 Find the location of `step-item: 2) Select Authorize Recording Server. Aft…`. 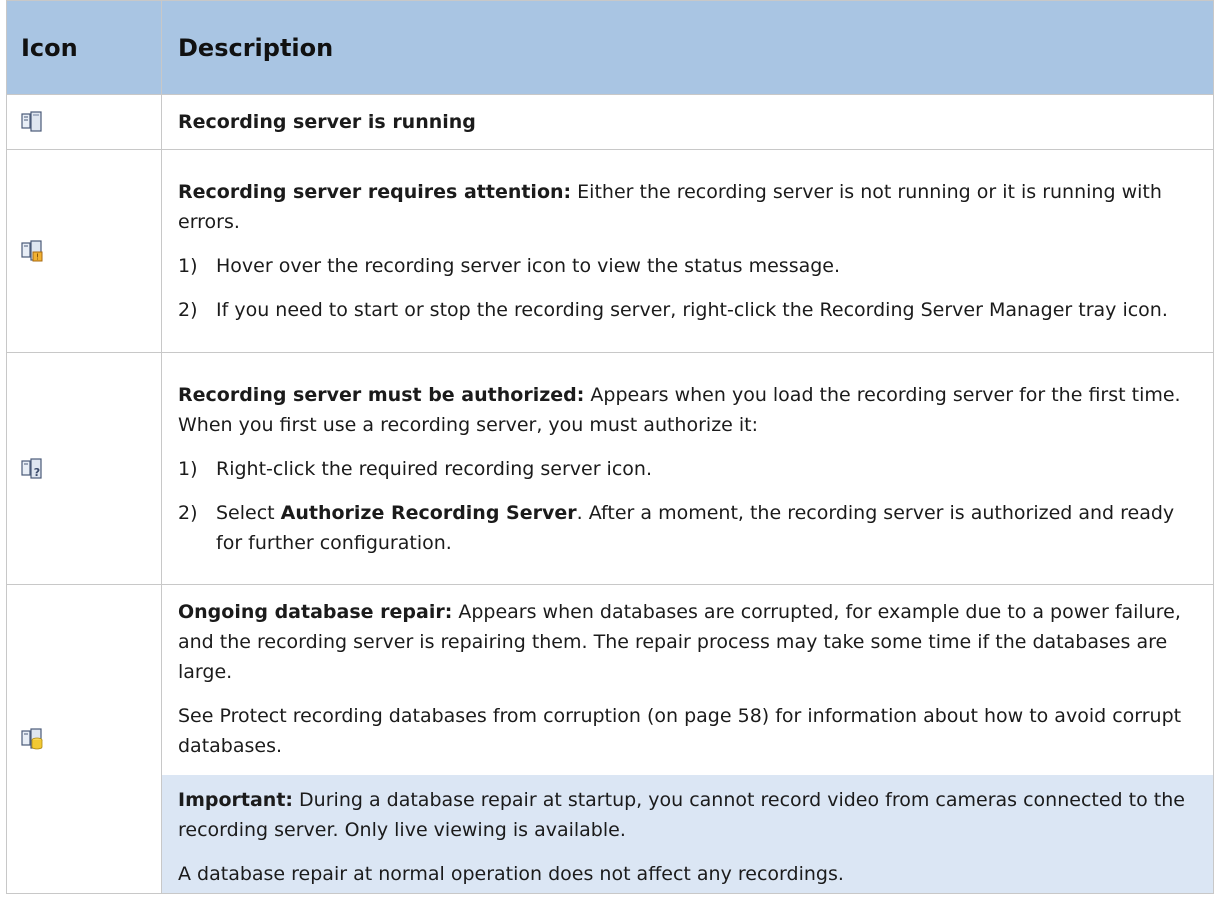

step-item: 2) Select Authorize Recording Server. Aft… is located at coordinates (688, 528).